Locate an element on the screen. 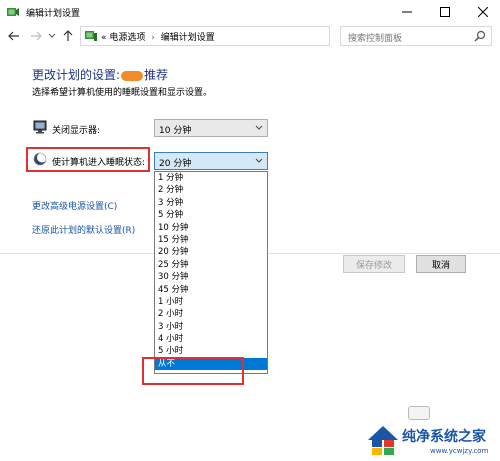 The height and width of the screenshot is (461, 500). breadcrumb-item-edit-plan: 编辑计划设置 is located at coordinates (188, 38).